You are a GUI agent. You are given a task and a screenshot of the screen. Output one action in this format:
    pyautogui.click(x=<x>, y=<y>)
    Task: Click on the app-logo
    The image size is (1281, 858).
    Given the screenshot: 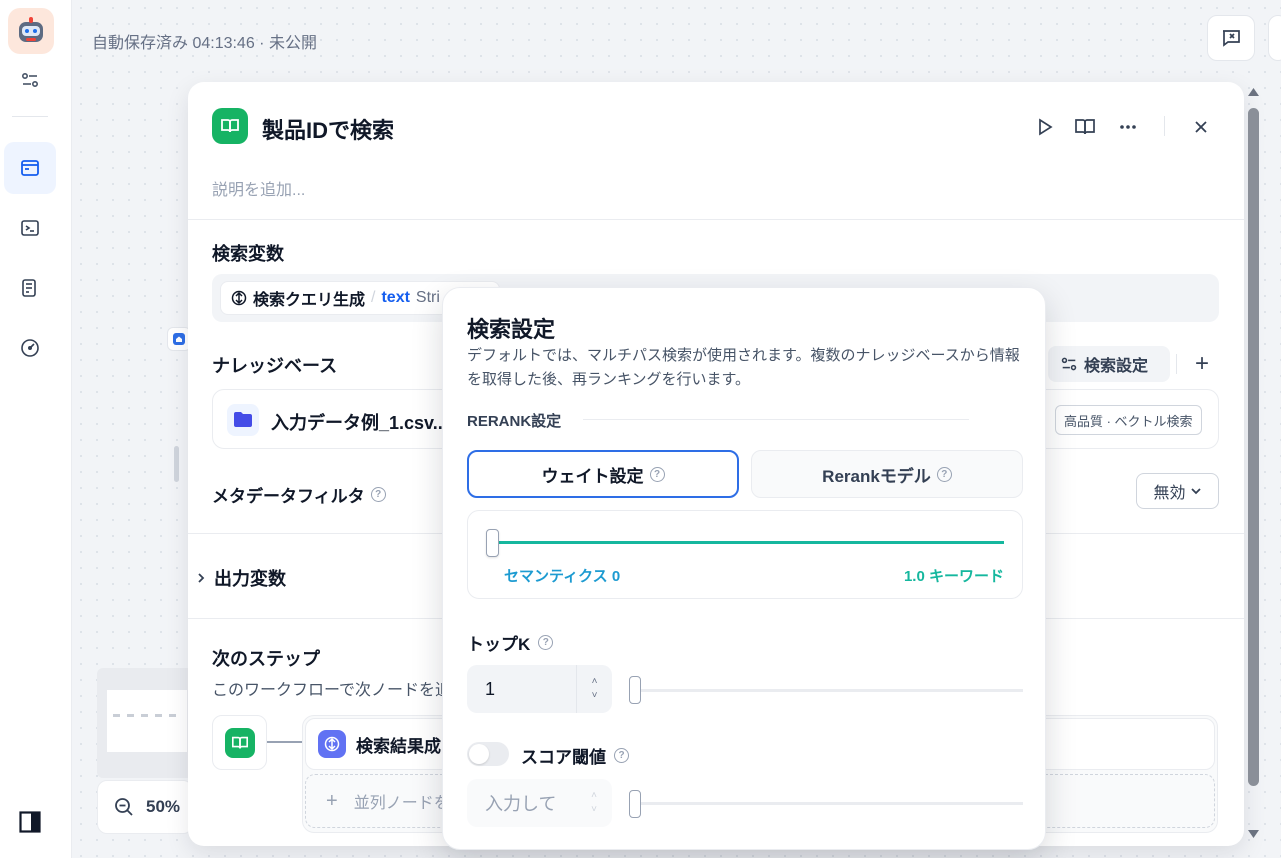 What is the action you would take?
    pyautogui.click(x=31, y=31)
    